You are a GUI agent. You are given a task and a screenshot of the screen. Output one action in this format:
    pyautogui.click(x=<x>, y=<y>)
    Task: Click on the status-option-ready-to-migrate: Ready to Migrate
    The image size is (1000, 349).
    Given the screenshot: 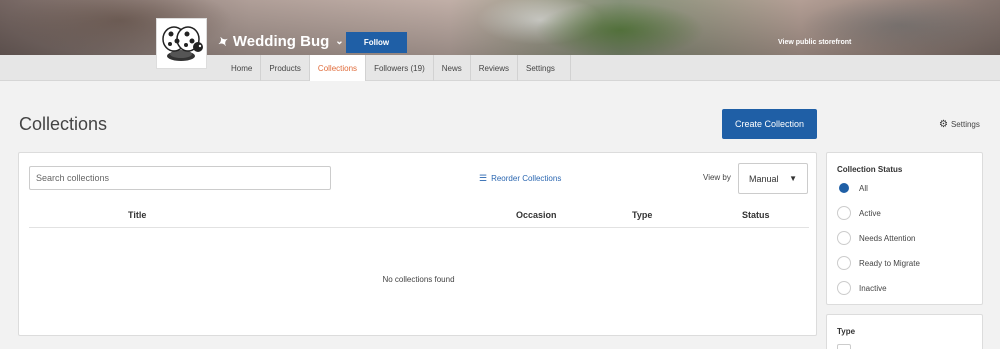 What is the action you would take?
    pyautogui.click(x=878, y=263)
    